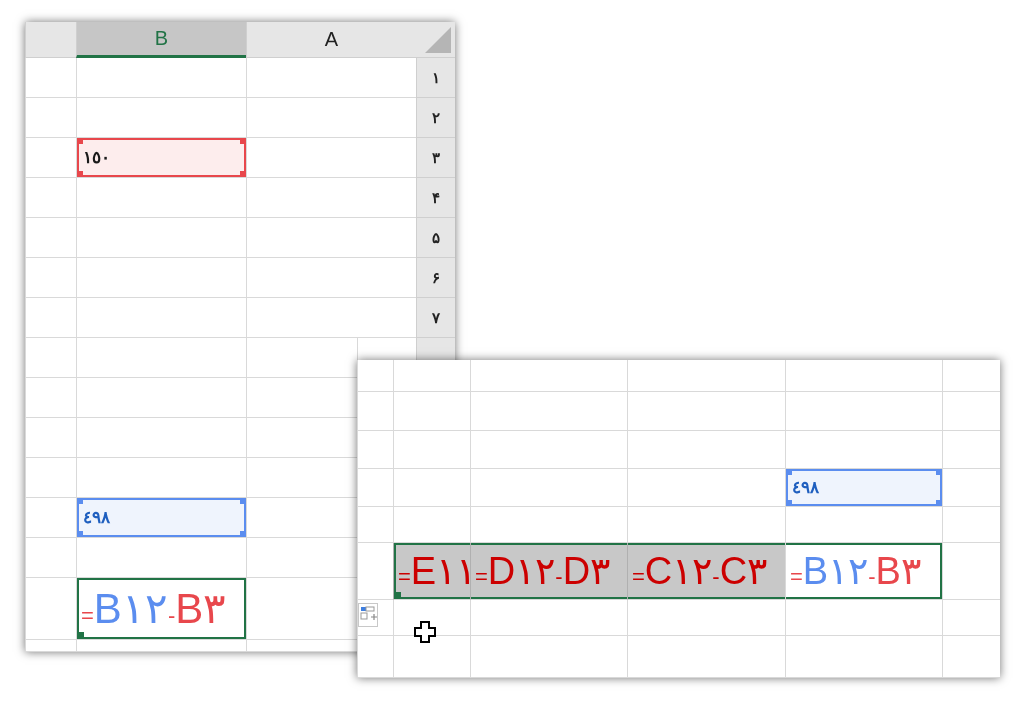 The height and width of the screenshot is (703, 1024). I want to click on row-header: ۴, so click(435, 198).